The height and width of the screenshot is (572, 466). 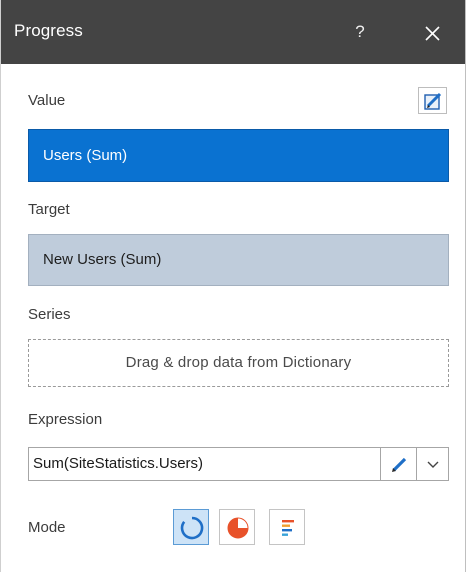 I want to click on title-bar: Progress ?, so click(x=233, y=32).